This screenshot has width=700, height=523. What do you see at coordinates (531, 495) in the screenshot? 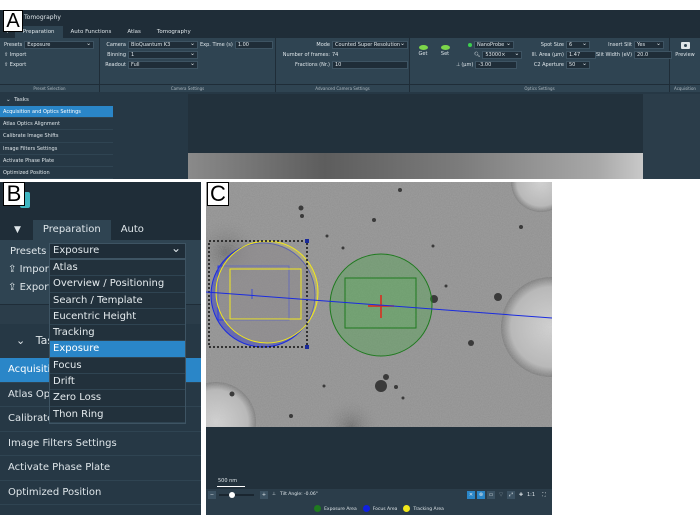
I see `one-to-one-button: 1:1` at bounding box center [531, 495].